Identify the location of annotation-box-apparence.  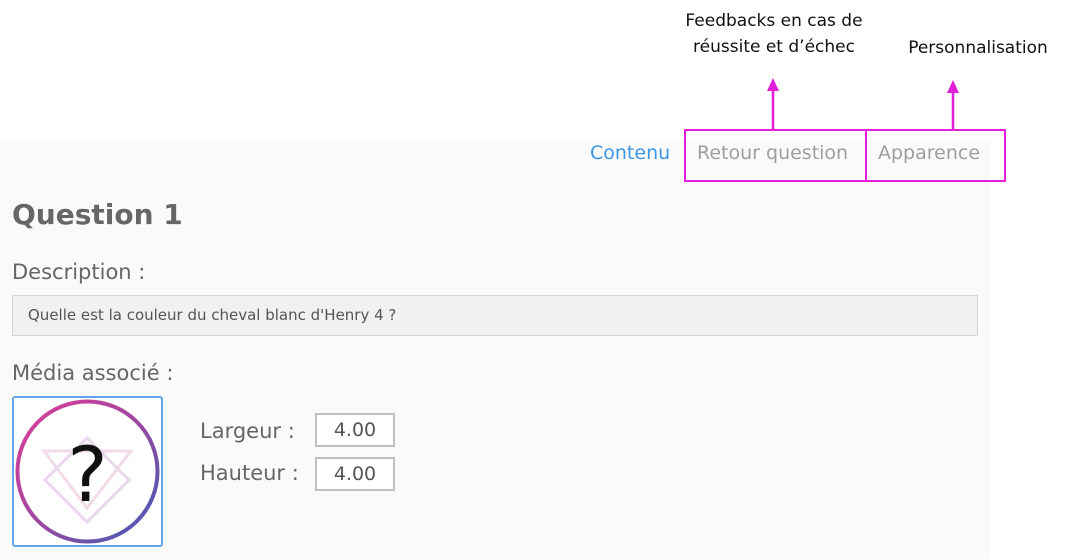
(935, 155).